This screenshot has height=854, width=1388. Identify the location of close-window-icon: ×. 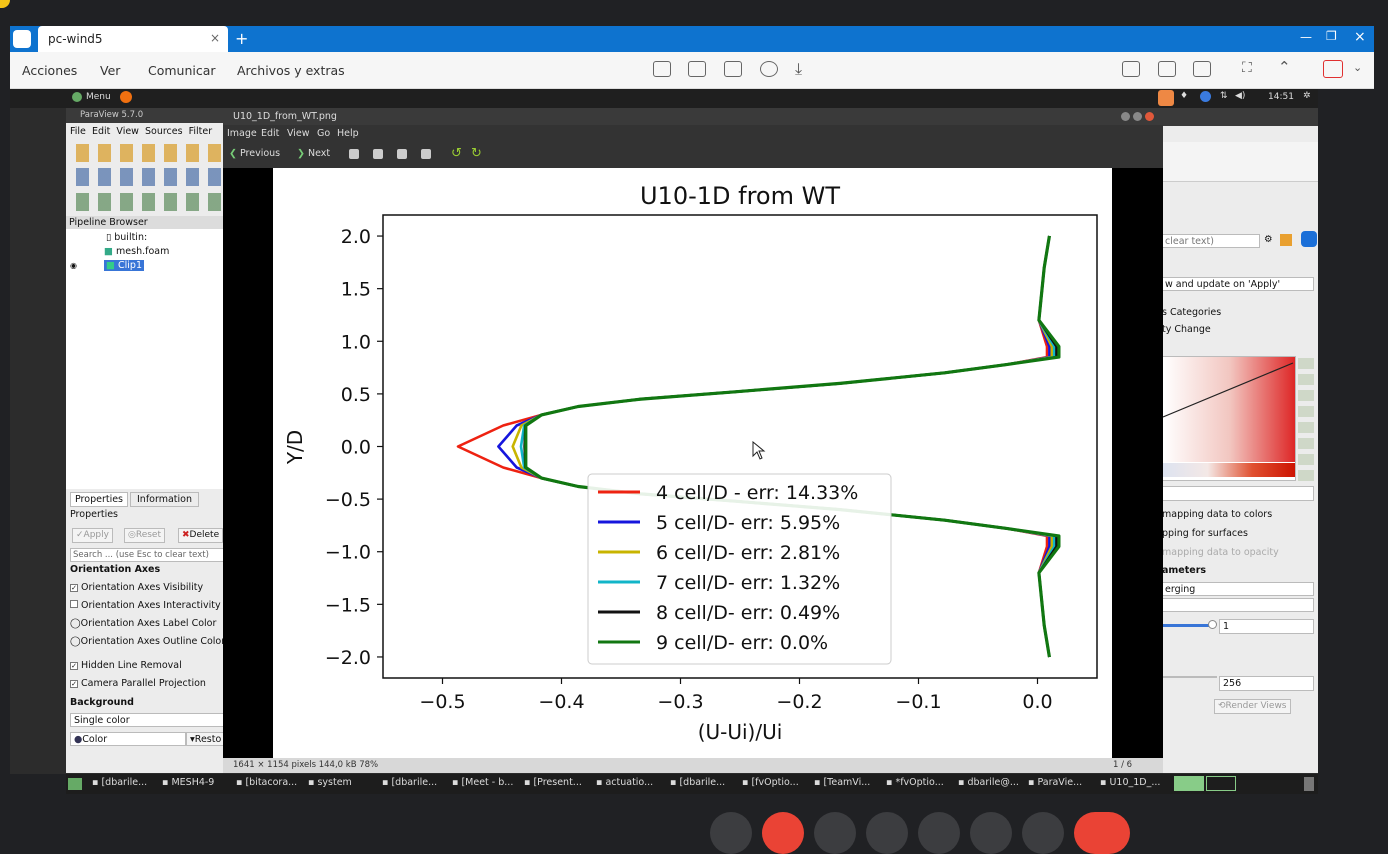
(1360, 37).